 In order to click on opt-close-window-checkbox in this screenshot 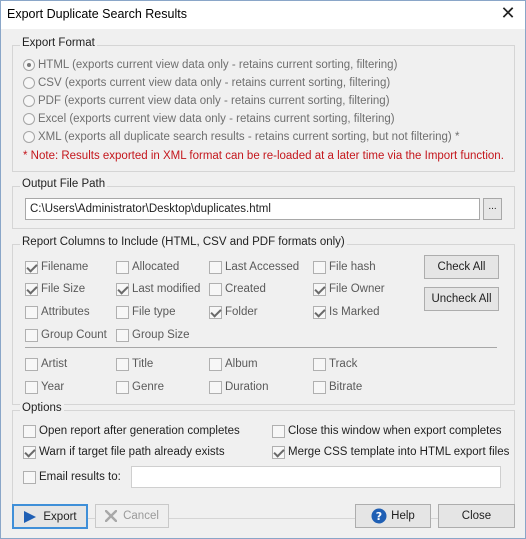, I will do `click(278, 431)`.